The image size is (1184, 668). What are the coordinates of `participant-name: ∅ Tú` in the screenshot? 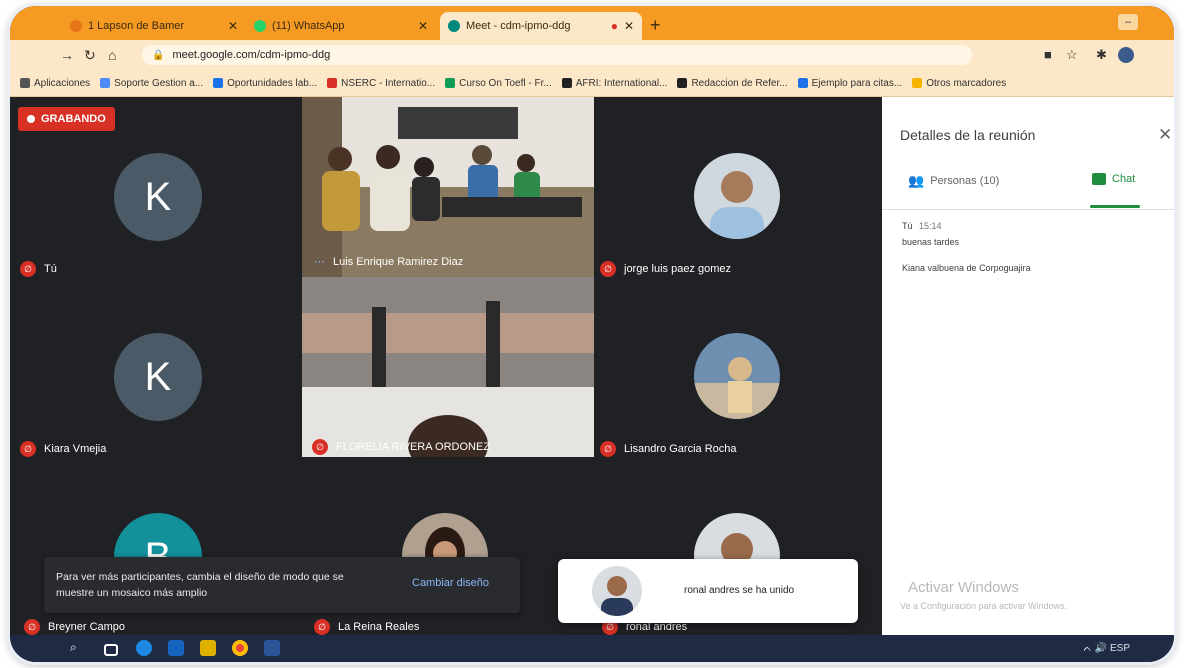 It's located at (38, 269).